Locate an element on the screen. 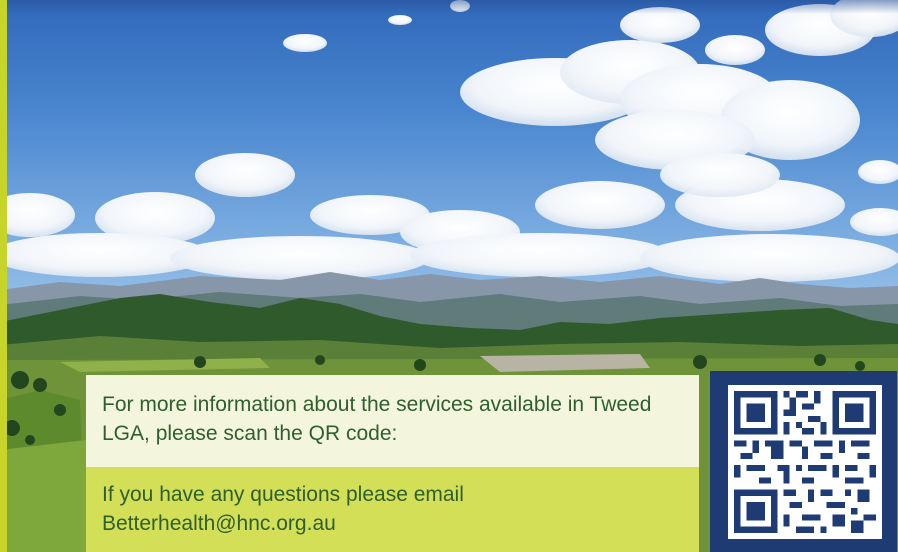 The width and height of the screenshot is (898, 552). qr-code is located at coordinates (805, 462).